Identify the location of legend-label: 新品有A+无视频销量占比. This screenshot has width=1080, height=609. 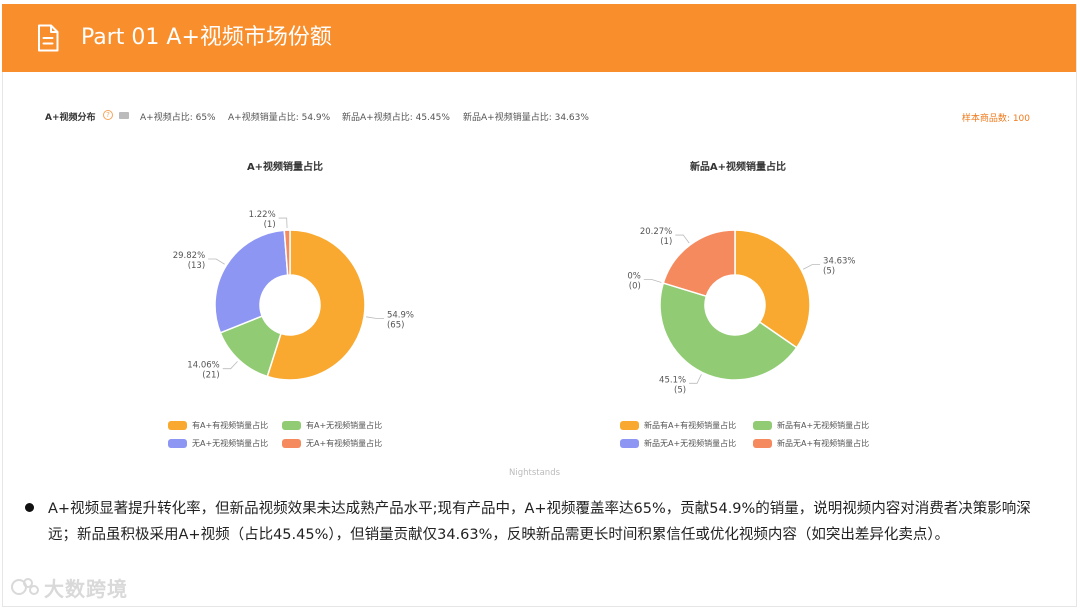
(823, 425).